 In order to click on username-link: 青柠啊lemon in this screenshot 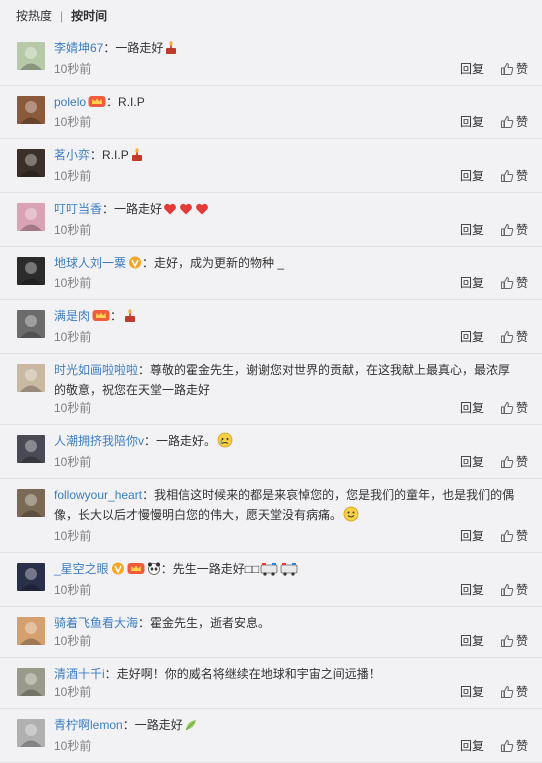, I will do `click(88, 725)`.